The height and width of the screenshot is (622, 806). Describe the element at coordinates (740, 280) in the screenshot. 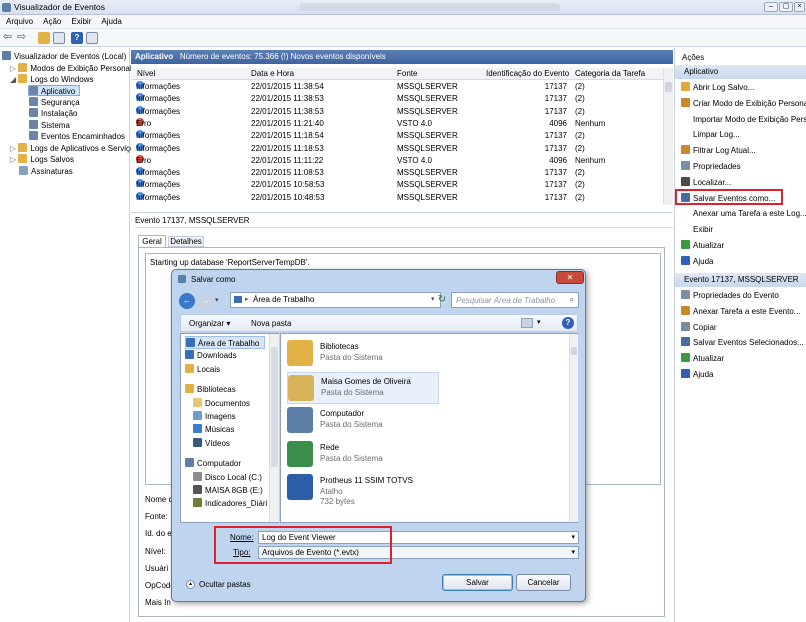

I see `actions-section-event: Evento 17137, MSSQLSERVER` at that location.